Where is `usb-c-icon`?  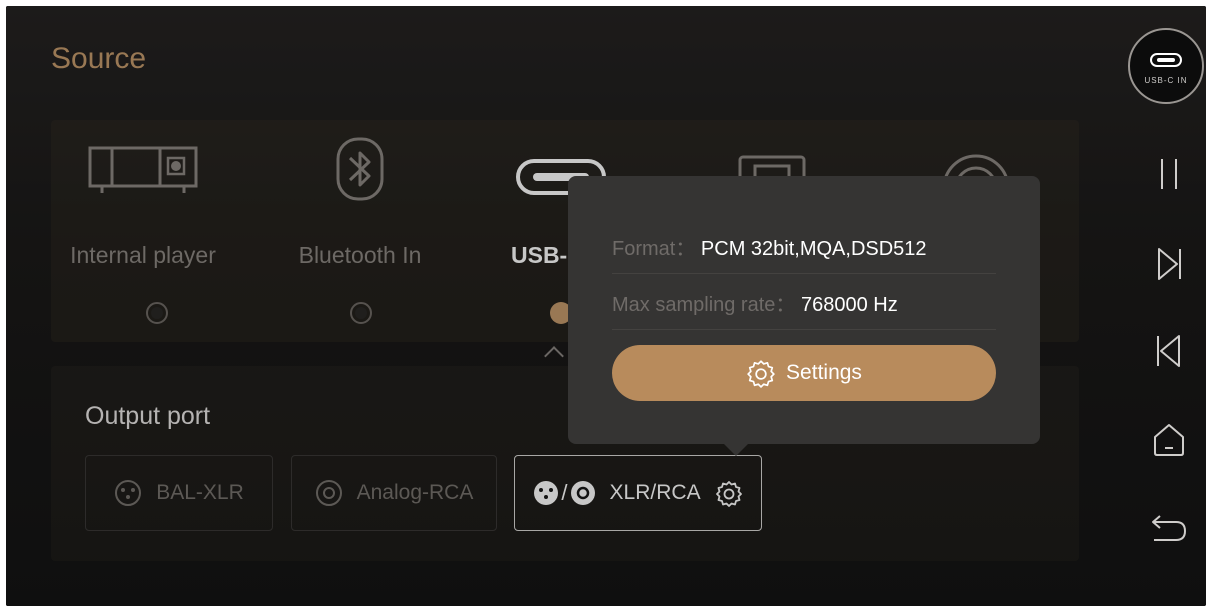
usb-c-icon is located at coordinates (1166, 60).